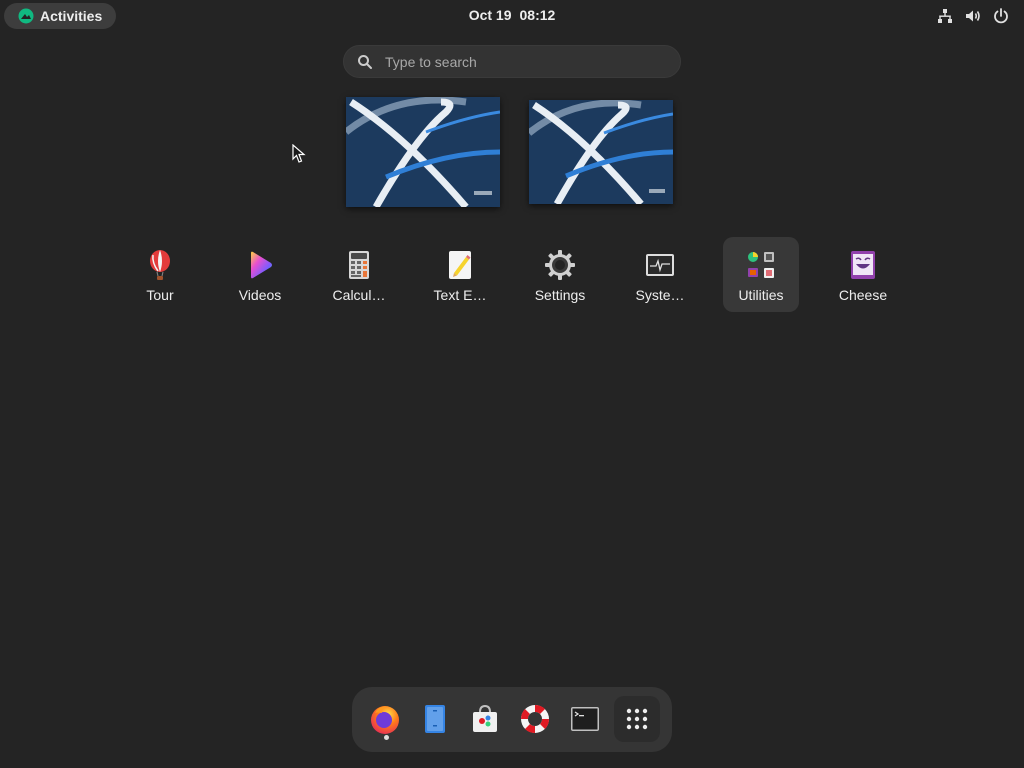  What do you see at coordinates (385, 720) in the screenshot?
I see `firefox-icon` at bounding box center [385, 720].